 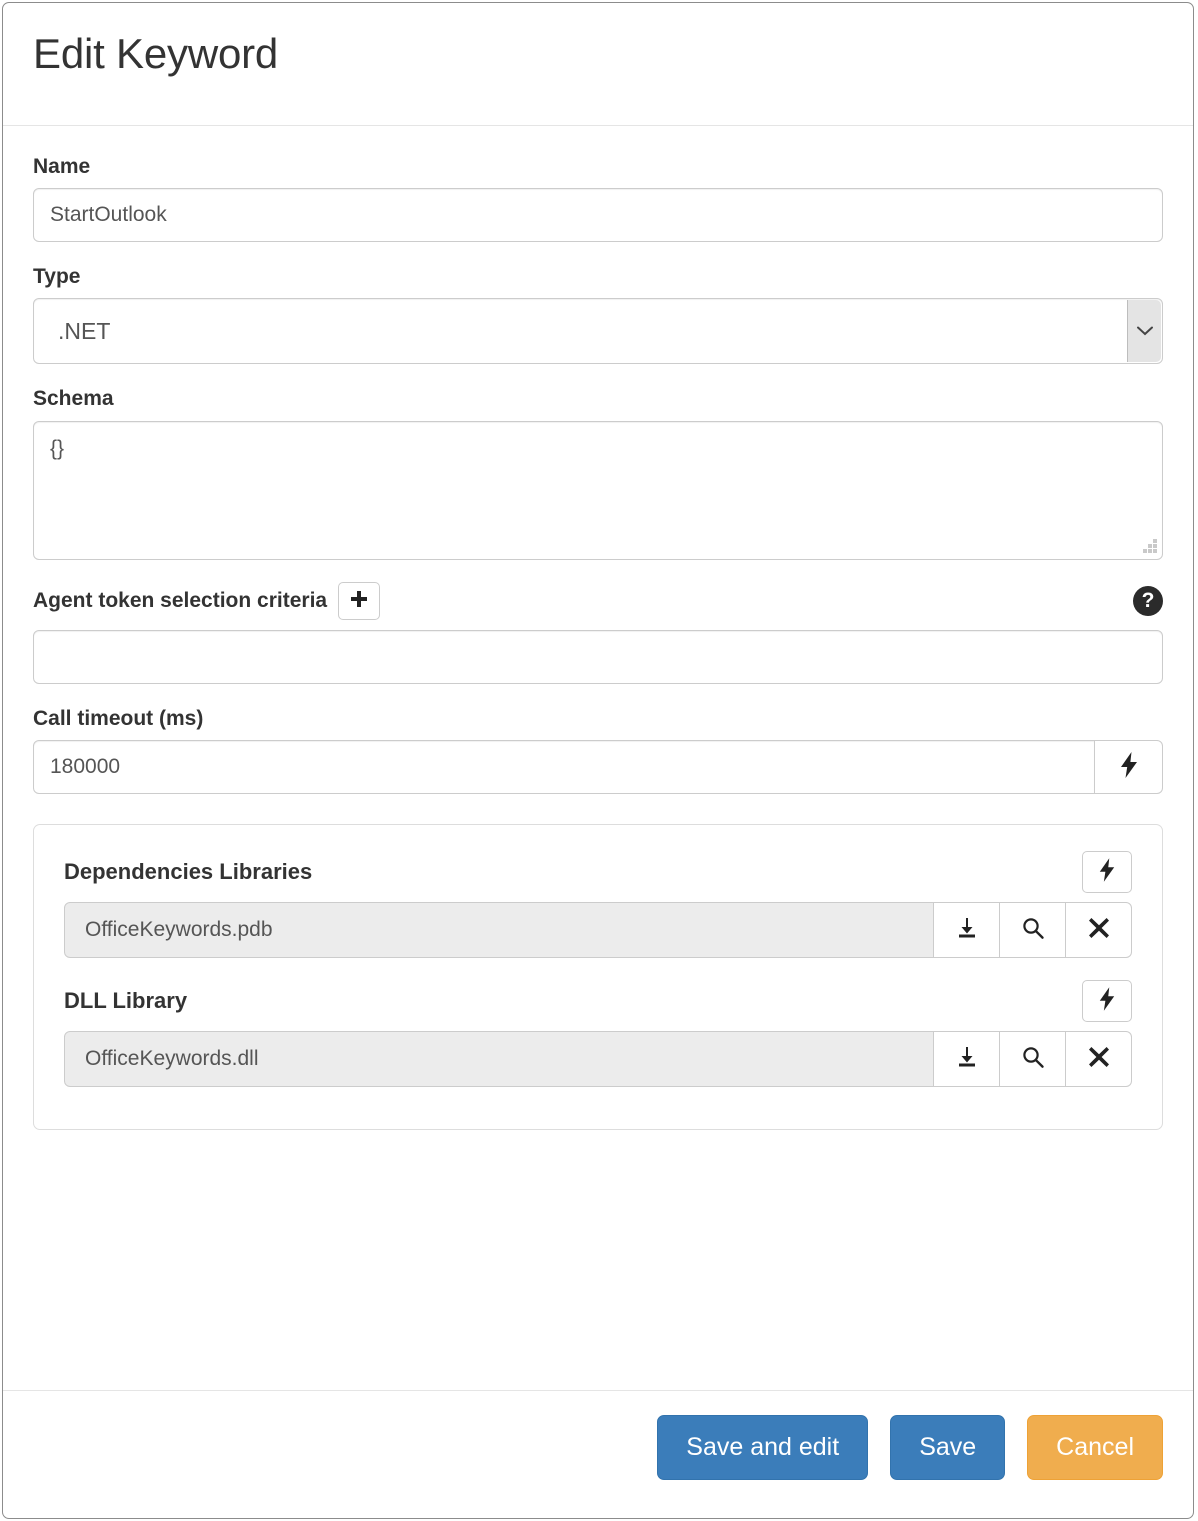 I want to click on dependencies-search-button, so click(x=1033, y=929).